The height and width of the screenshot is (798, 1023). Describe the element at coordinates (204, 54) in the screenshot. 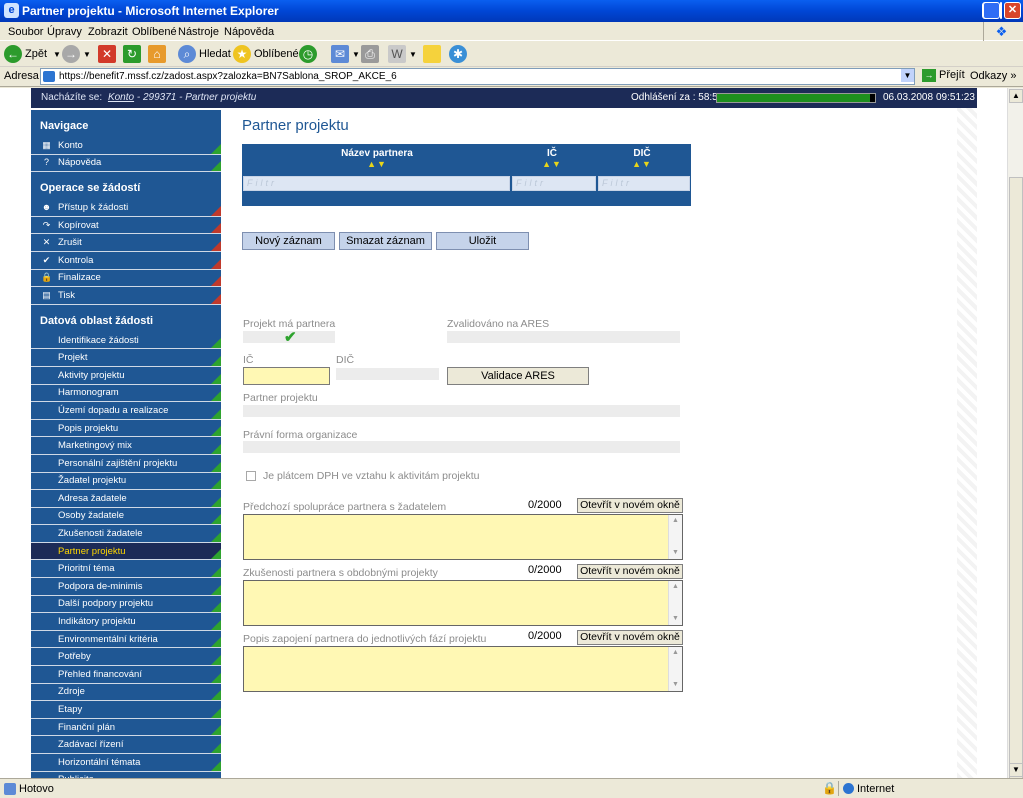

I see `search-button: ⌕ Hledat` at that location.